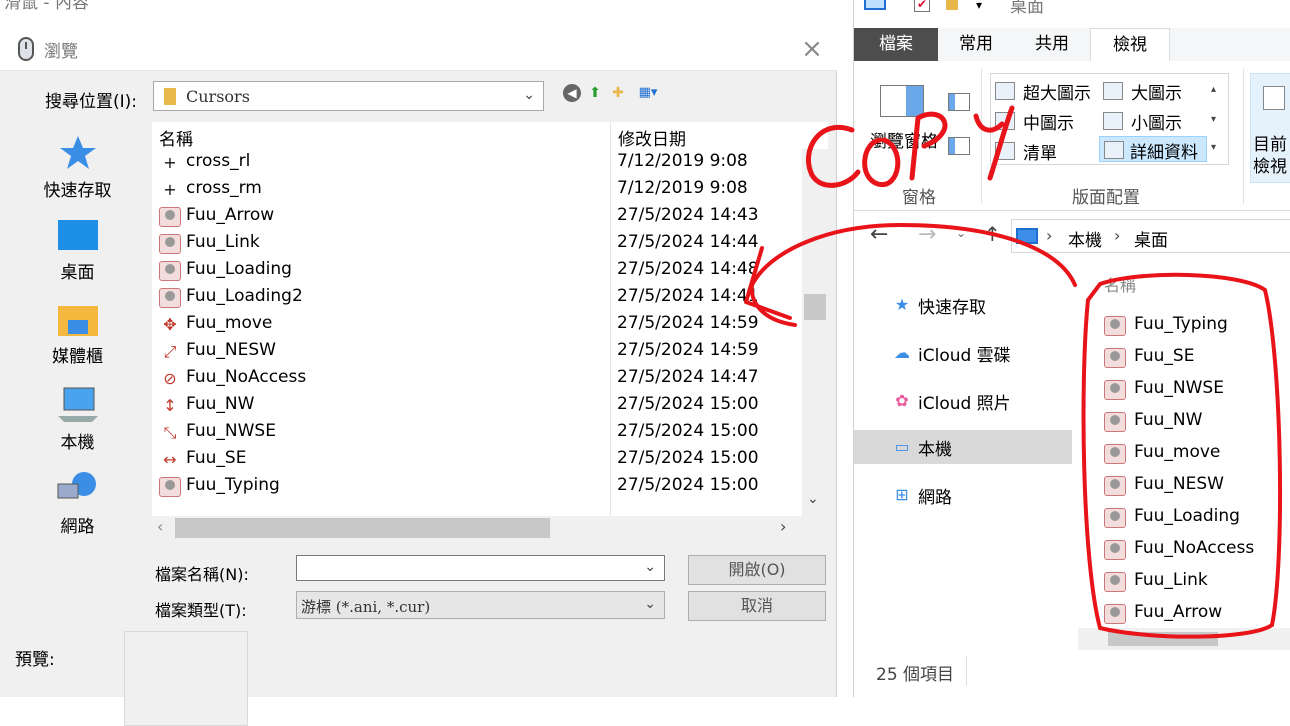 The image size is (1290, 726). What do you see at coordinates (1270, 128) in the screenshot?
I see `current-view-button: 目前 檢視` at bounding box center [1270, 128].